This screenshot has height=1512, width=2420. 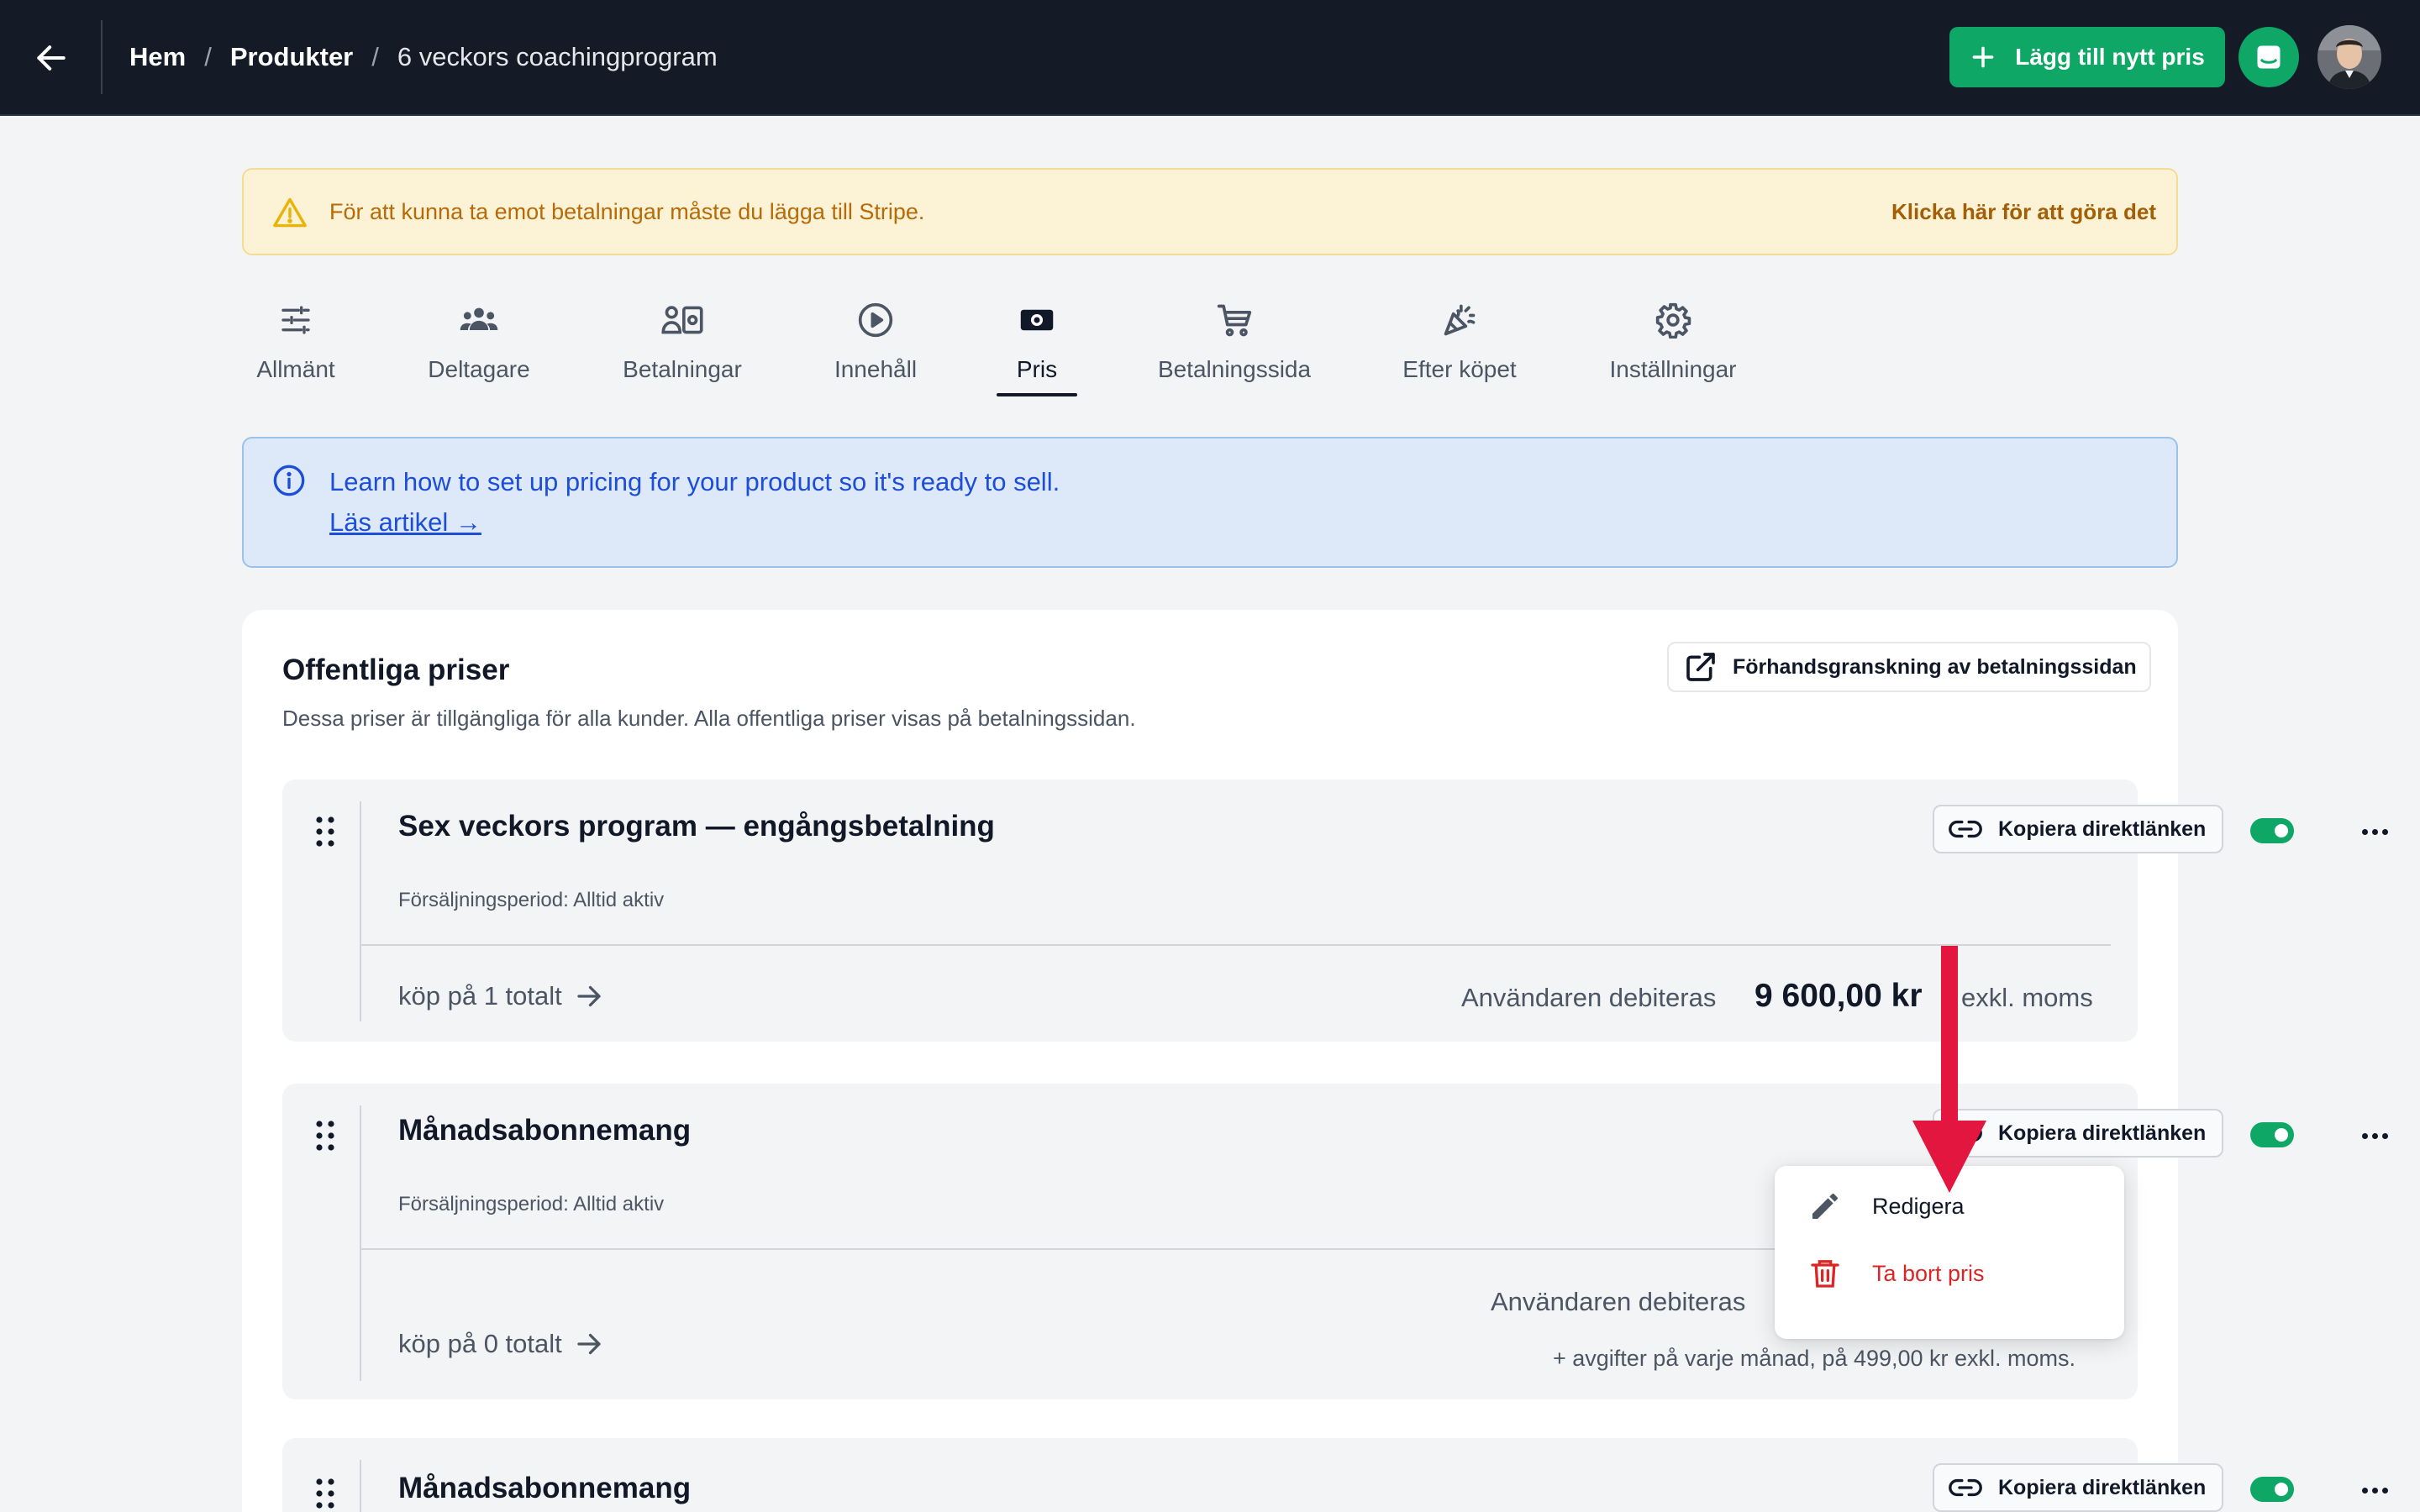 What do you see at coordinates (1037, 394) in the screenshot?
I see `active-tab-indicator` at bounding box center [1037, 394].